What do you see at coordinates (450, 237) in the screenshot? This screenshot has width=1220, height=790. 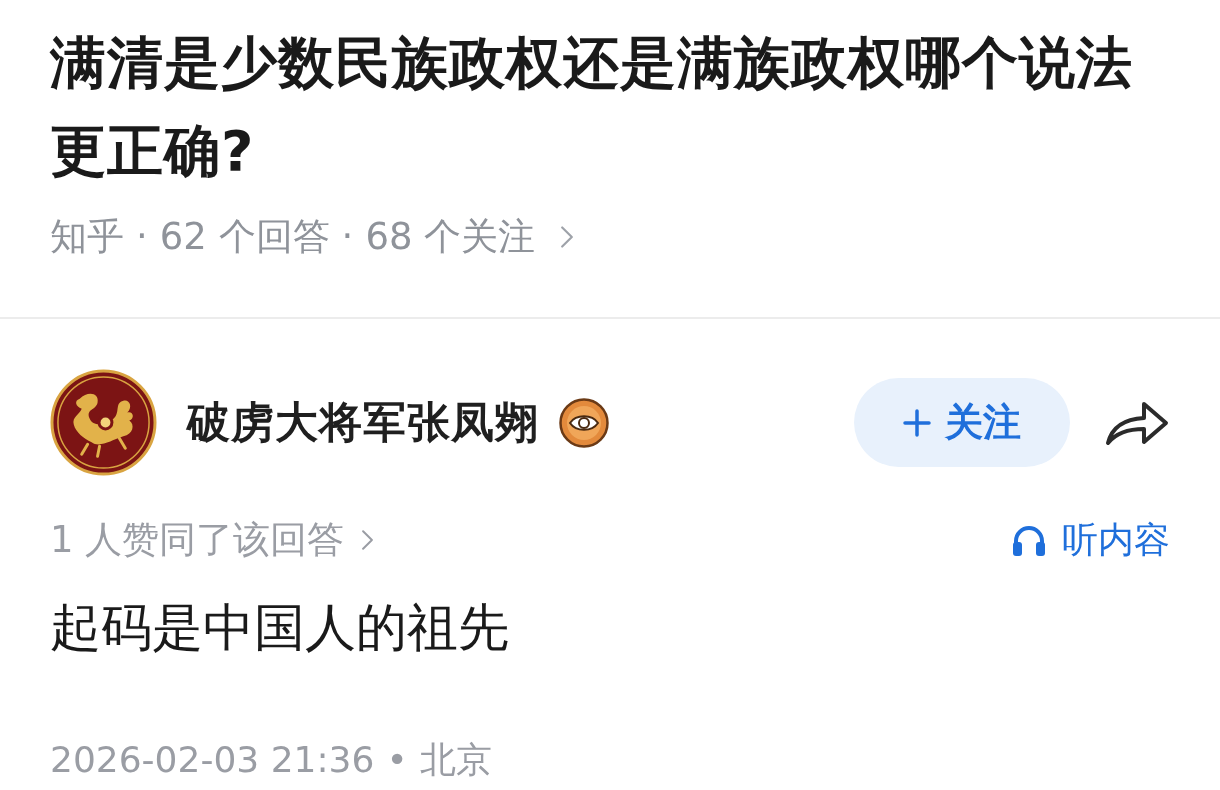 I see `question-meta: 68 个关注` at bounding box center [450, 237].